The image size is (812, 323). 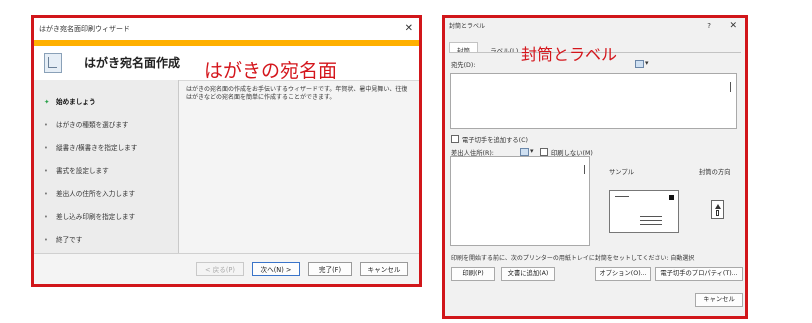 I want to click on help-icon: ?, so click(x=709, y=26).